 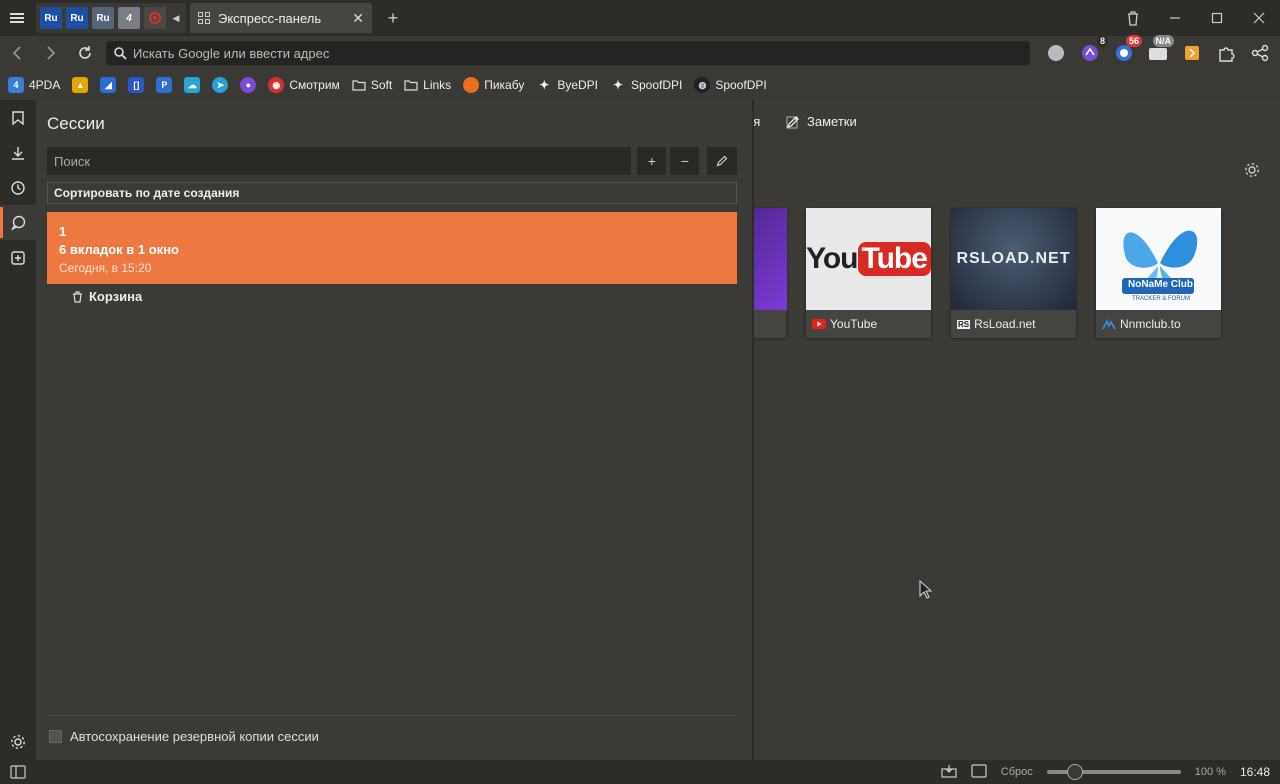 What do you see at coordinates (1074, 772) in the screenshot?
I see `zoom-slider-knob` at bounding box center [1074, 772].